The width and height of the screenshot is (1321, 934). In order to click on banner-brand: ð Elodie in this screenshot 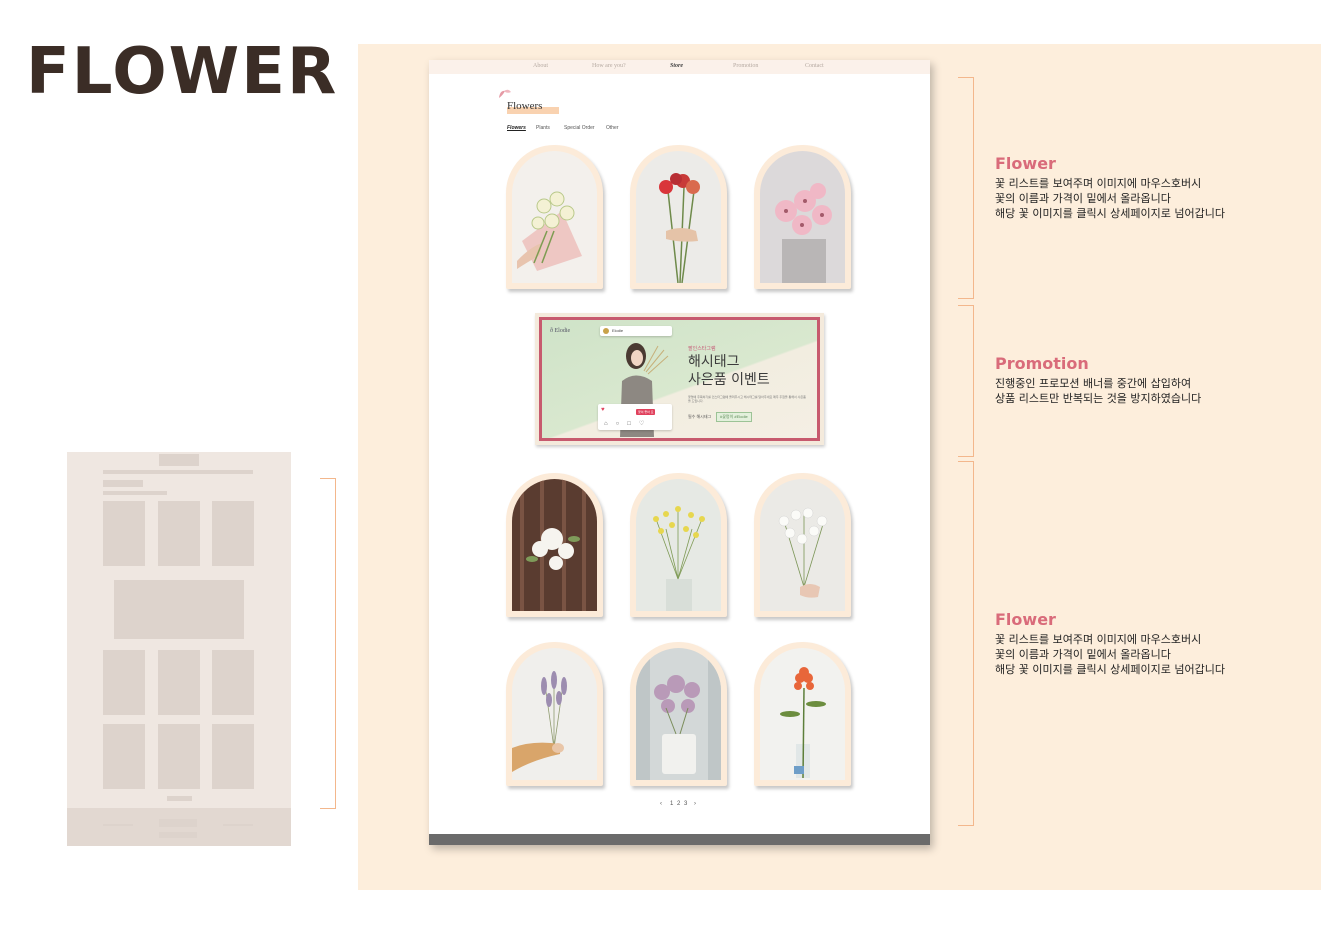, I will do `click(560, 331)`.